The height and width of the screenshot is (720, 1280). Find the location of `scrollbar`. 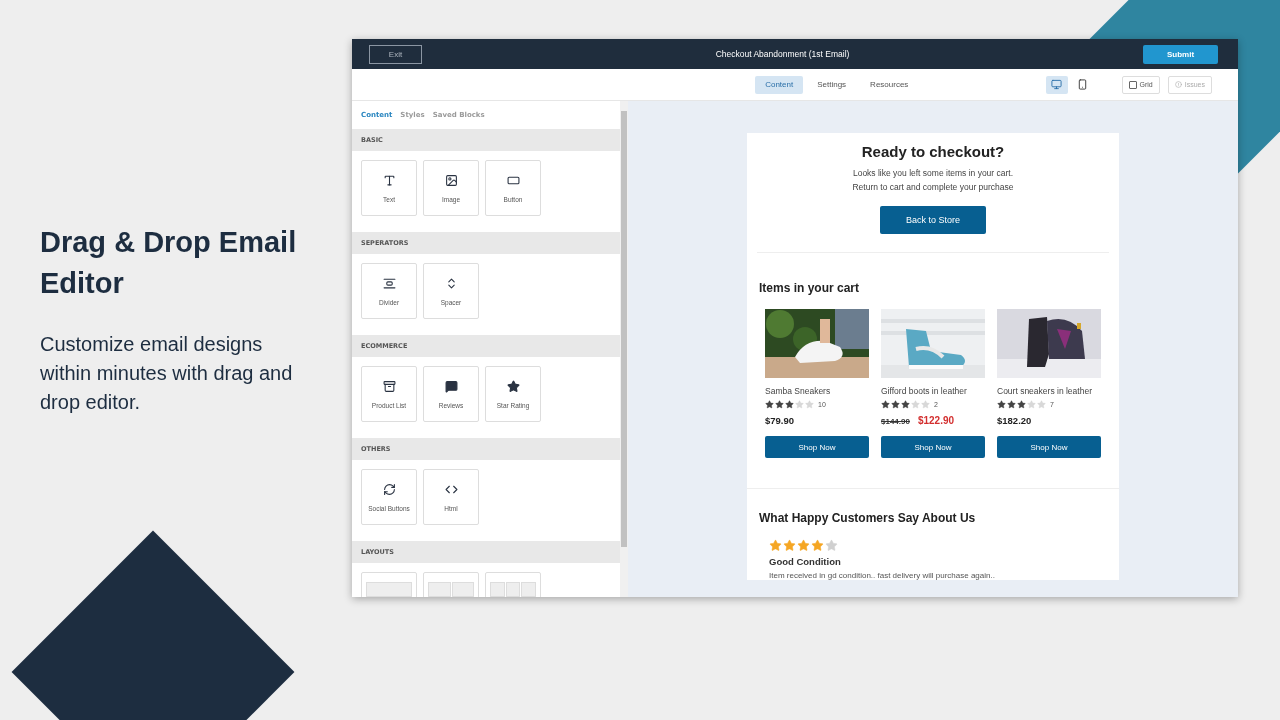

scrollbar is located at coordinates (624, 349).